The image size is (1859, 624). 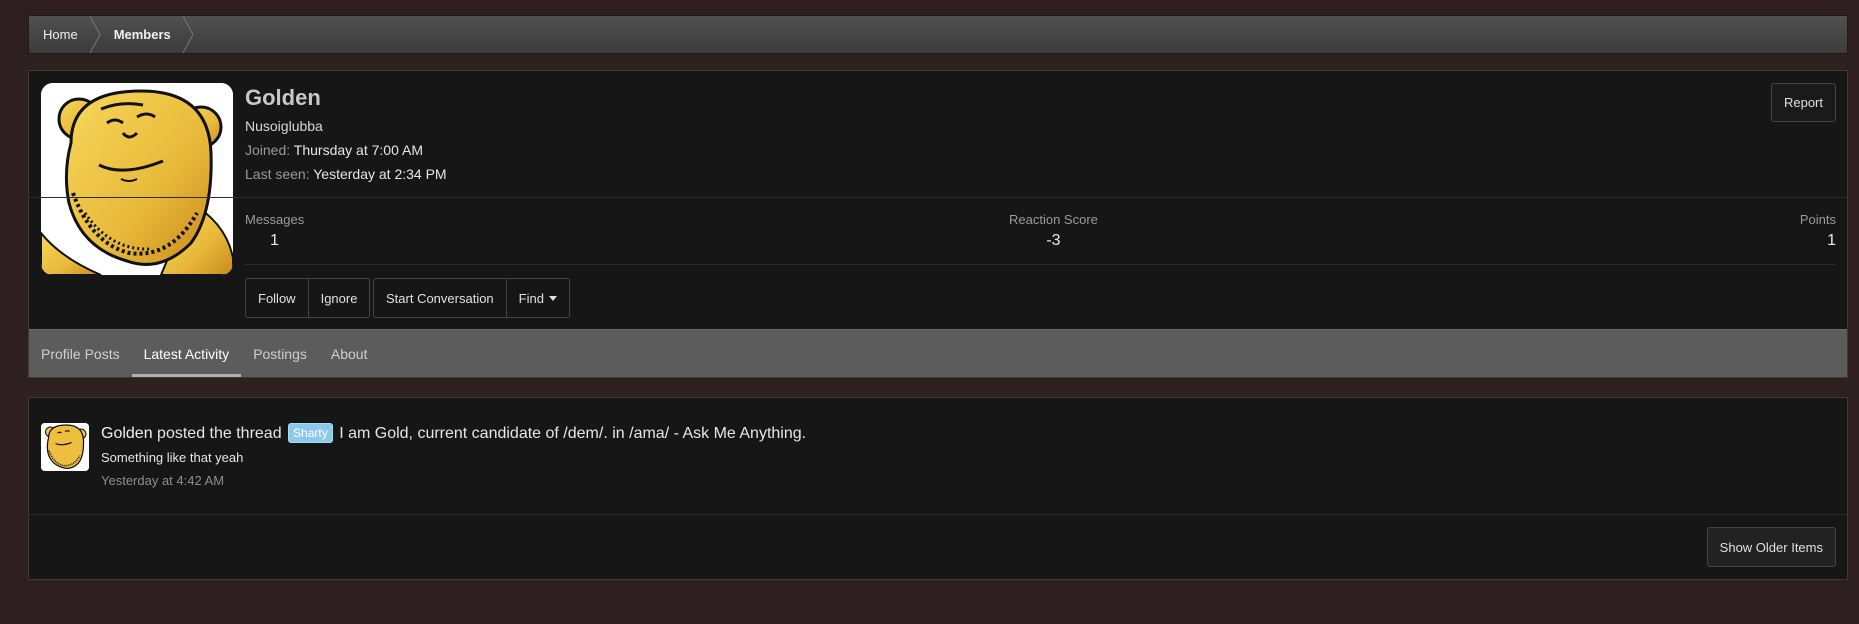 I want to click on conversation-find-group: Start Conversation Find, so click(x=471, y=298).